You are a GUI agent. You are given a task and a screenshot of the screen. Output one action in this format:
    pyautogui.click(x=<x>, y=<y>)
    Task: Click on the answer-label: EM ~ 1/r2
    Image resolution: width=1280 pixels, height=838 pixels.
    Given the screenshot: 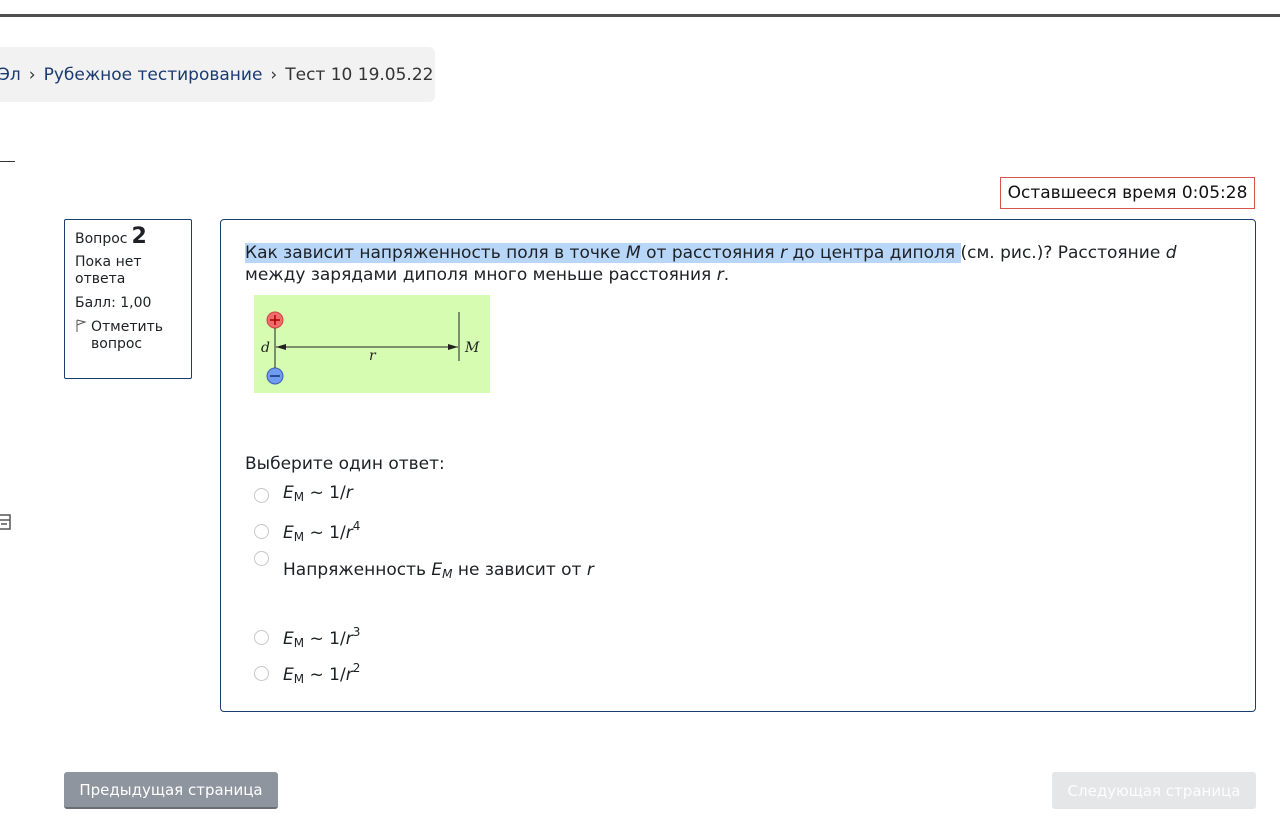 What is the action you would take?
    pyautogui.click(x=321, y=673)
    